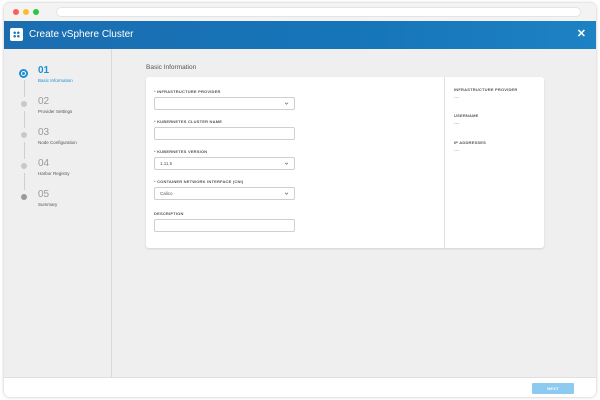 The height and width of the screenshot is (400, 600). I want to click on field-label-text: CONTAINER NETWORK INTERFACE (CNI), so click(200, 181).